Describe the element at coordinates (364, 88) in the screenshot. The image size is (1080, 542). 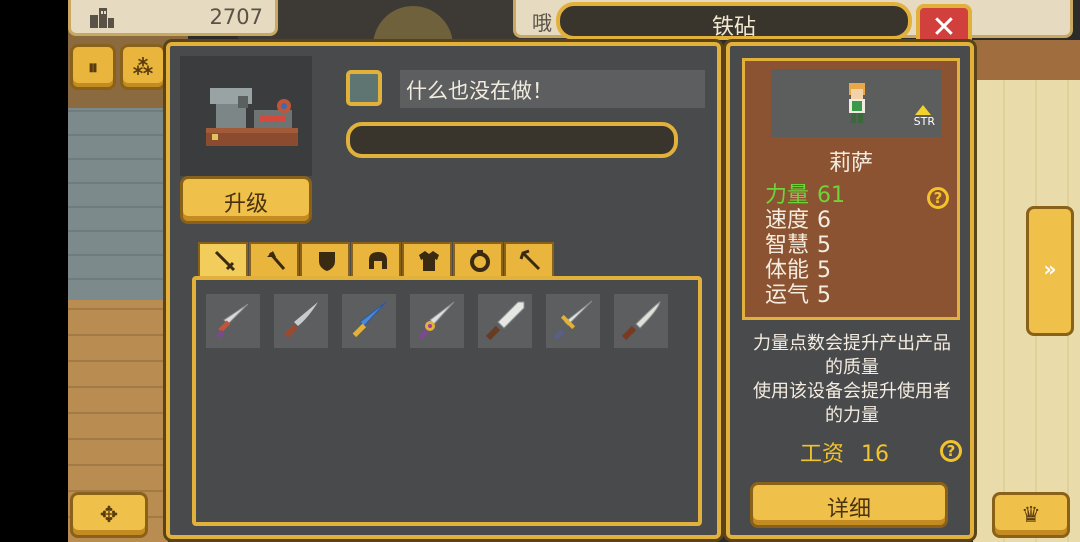
I see `auto-work-checkbox` at that location.